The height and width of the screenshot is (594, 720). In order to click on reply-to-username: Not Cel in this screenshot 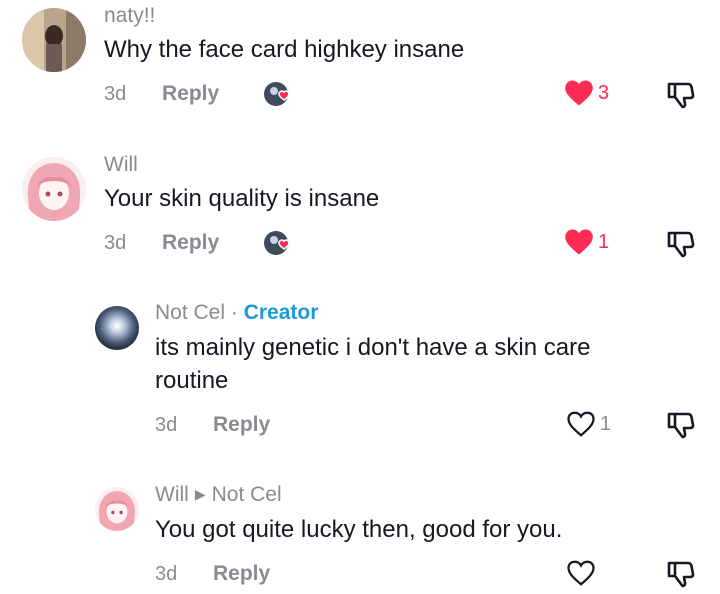, I will do `click(247, 494)`.